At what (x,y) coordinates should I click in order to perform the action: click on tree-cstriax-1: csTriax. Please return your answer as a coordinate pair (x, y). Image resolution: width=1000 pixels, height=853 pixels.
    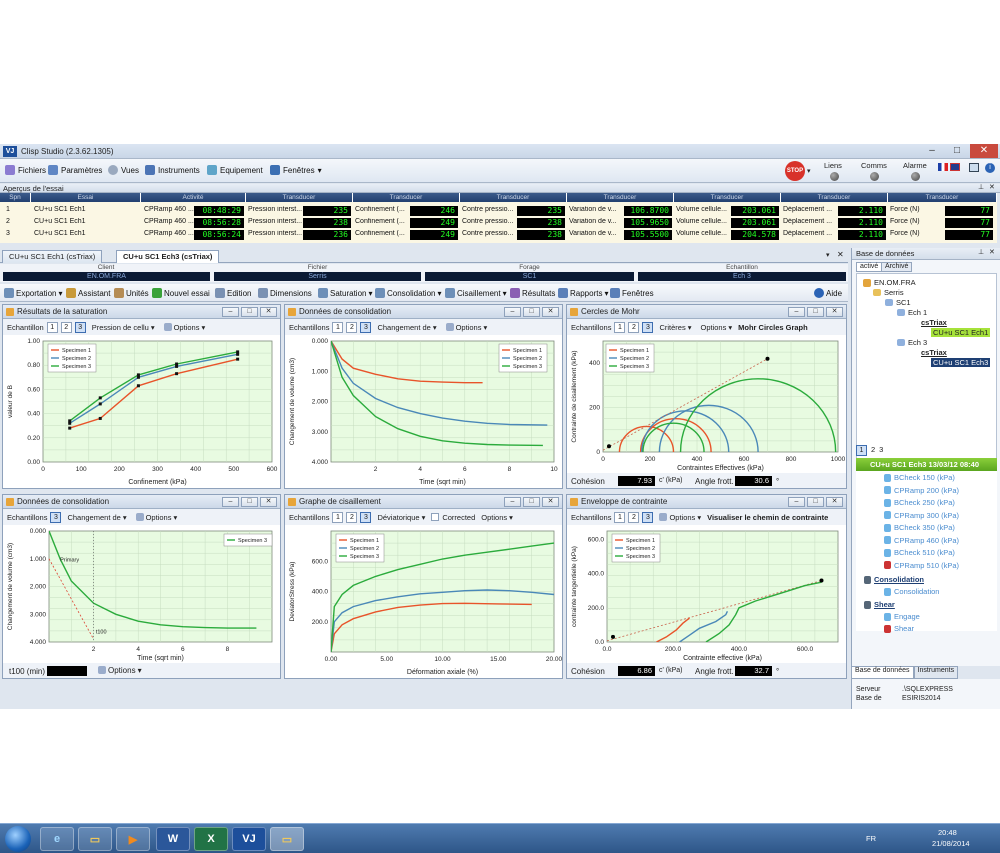
    Looking at the image, I should click on (934, 322).